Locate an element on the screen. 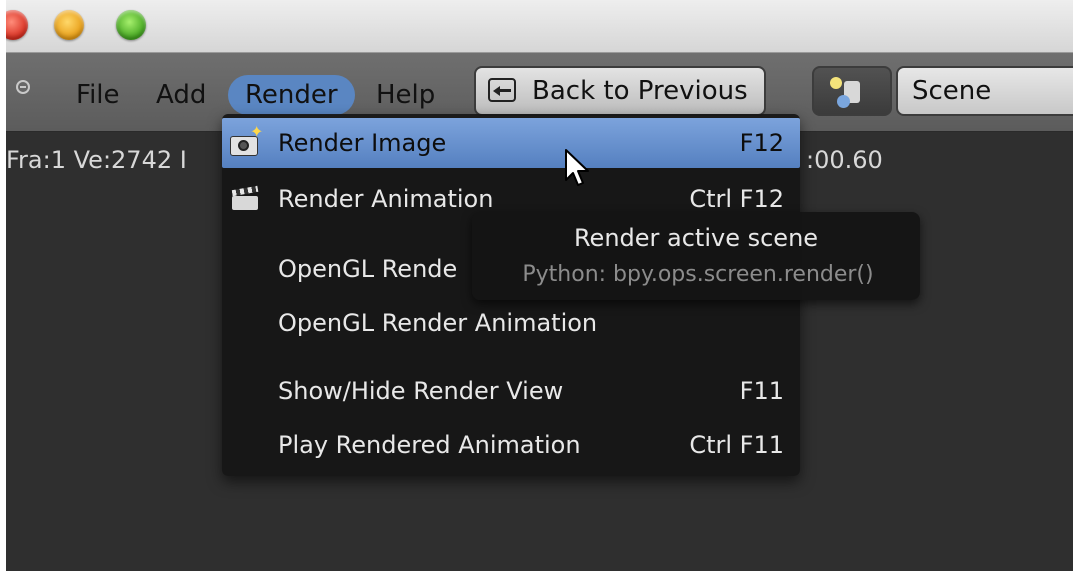 The image size is (1073, 571). menu-item-show-hide-render-view: Show/Hide Render View F11 is located at coordinates (511, 391).